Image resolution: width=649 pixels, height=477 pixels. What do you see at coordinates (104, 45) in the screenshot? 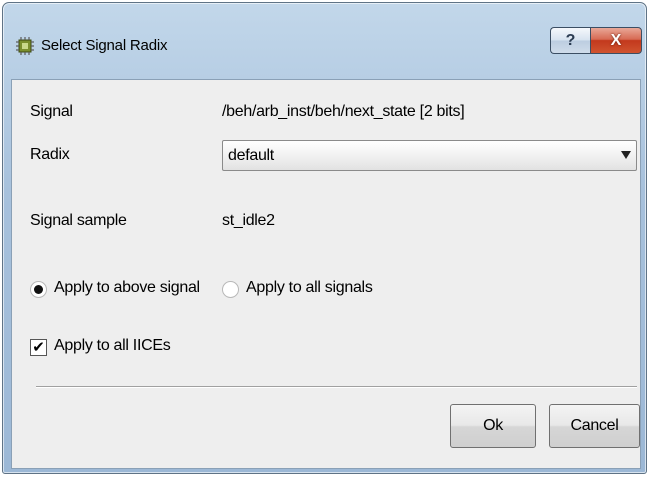
I see `window-title: Select Signal Radix` at bounding box center [104, 45].